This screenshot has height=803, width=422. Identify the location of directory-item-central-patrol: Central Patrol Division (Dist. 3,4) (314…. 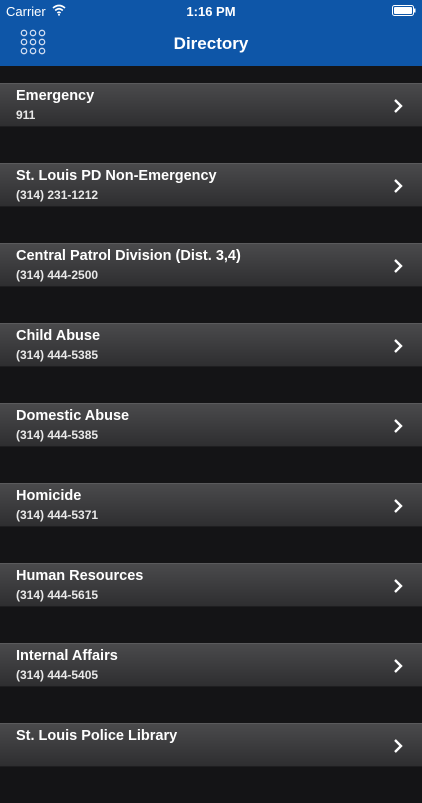
(211, 265).